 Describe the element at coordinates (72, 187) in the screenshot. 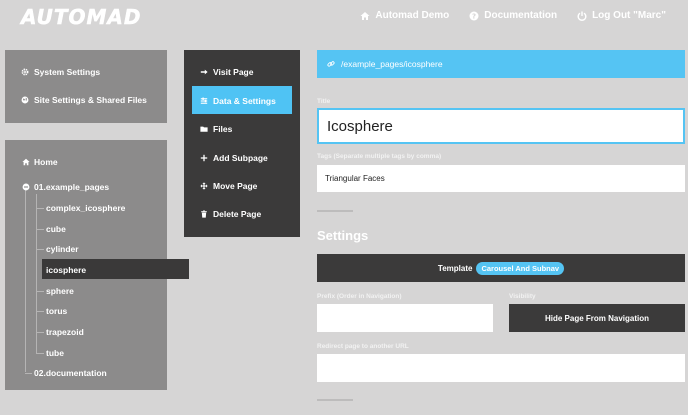

I see `tree-item-label: 01.example_pages` at that location.